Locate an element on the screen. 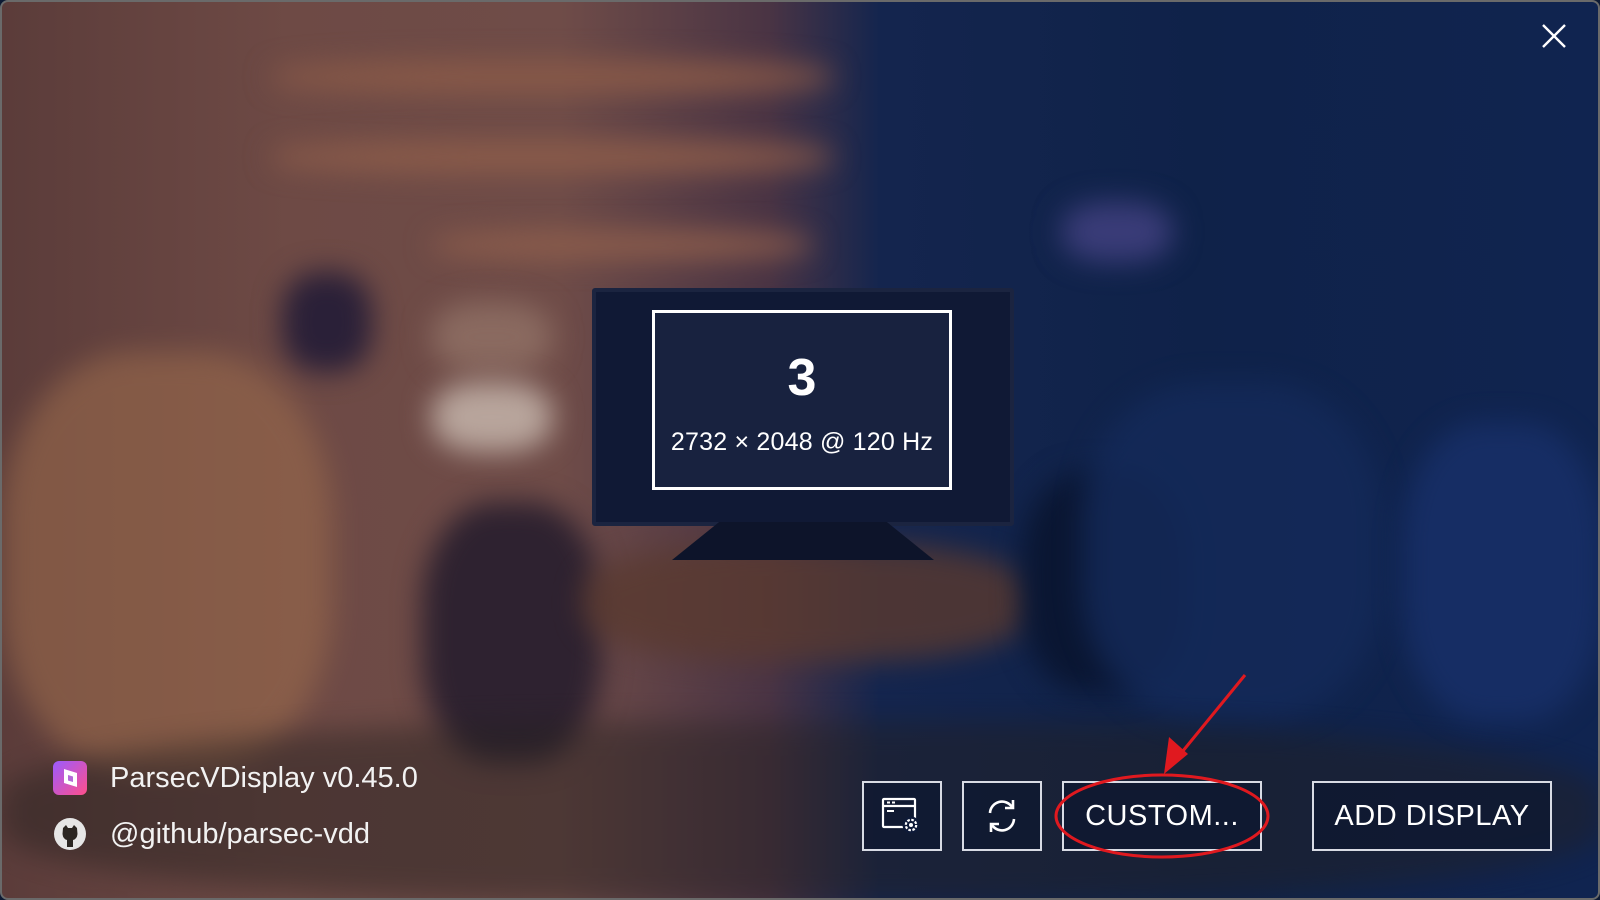  refresh-icon is located at coordinates (1002, 816).